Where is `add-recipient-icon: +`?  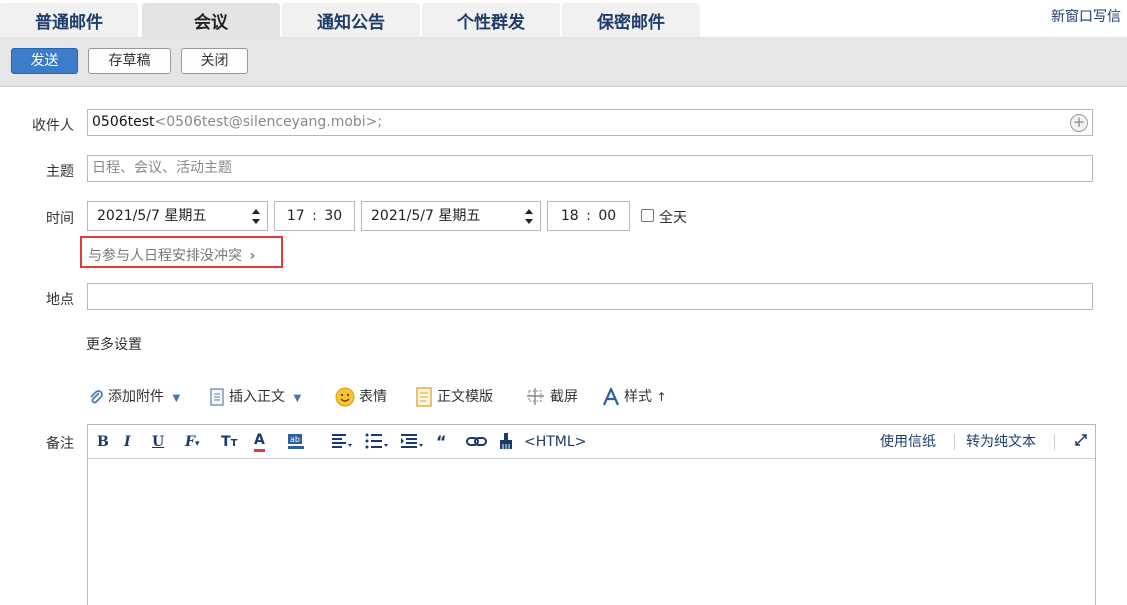 add-recipient-icon: + is located at coordinates (1079, 123).